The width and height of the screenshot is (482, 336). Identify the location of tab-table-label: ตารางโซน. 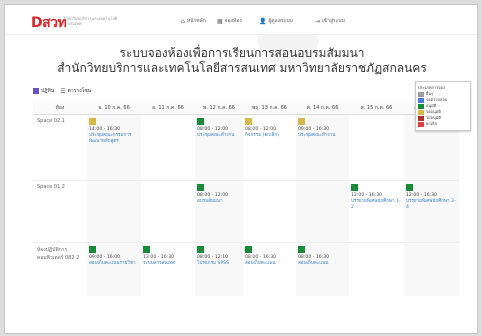
(79, 91).